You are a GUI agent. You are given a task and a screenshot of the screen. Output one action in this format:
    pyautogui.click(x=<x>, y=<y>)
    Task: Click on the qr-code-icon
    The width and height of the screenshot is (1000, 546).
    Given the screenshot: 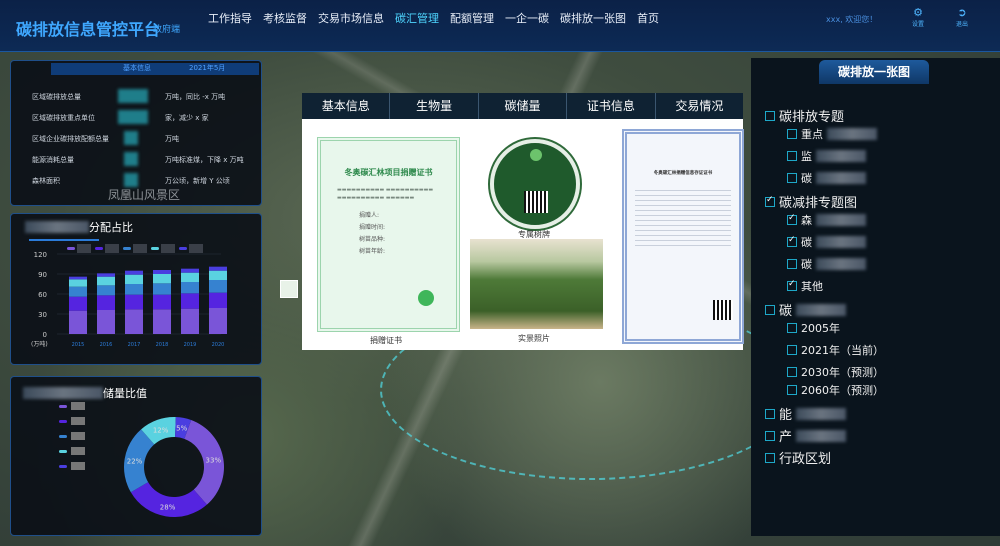 What is the action you would take?
    pyautogui.click(x=723, y=310)
    